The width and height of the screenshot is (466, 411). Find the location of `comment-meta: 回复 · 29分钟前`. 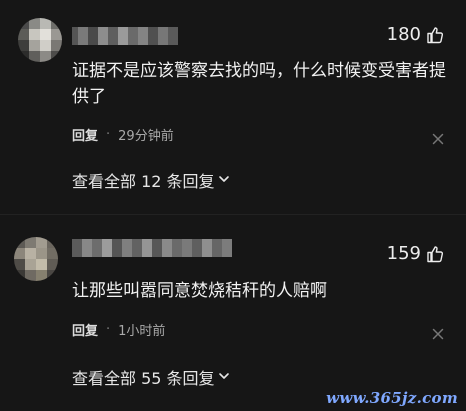

comment-meta: 回复 · 29分钟前 is located at coordinates (123, 134).